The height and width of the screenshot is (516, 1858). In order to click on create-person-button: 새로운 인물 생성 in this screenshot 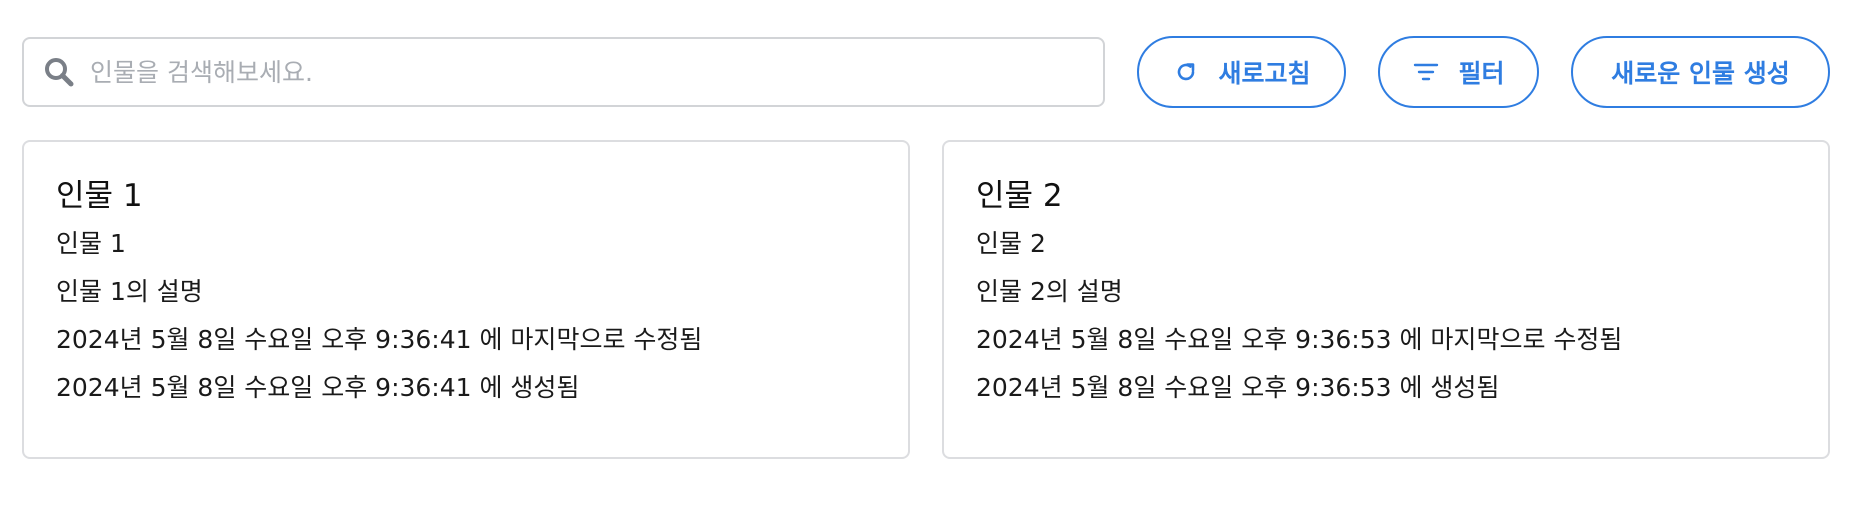, I will do `click(1700, 72)`.